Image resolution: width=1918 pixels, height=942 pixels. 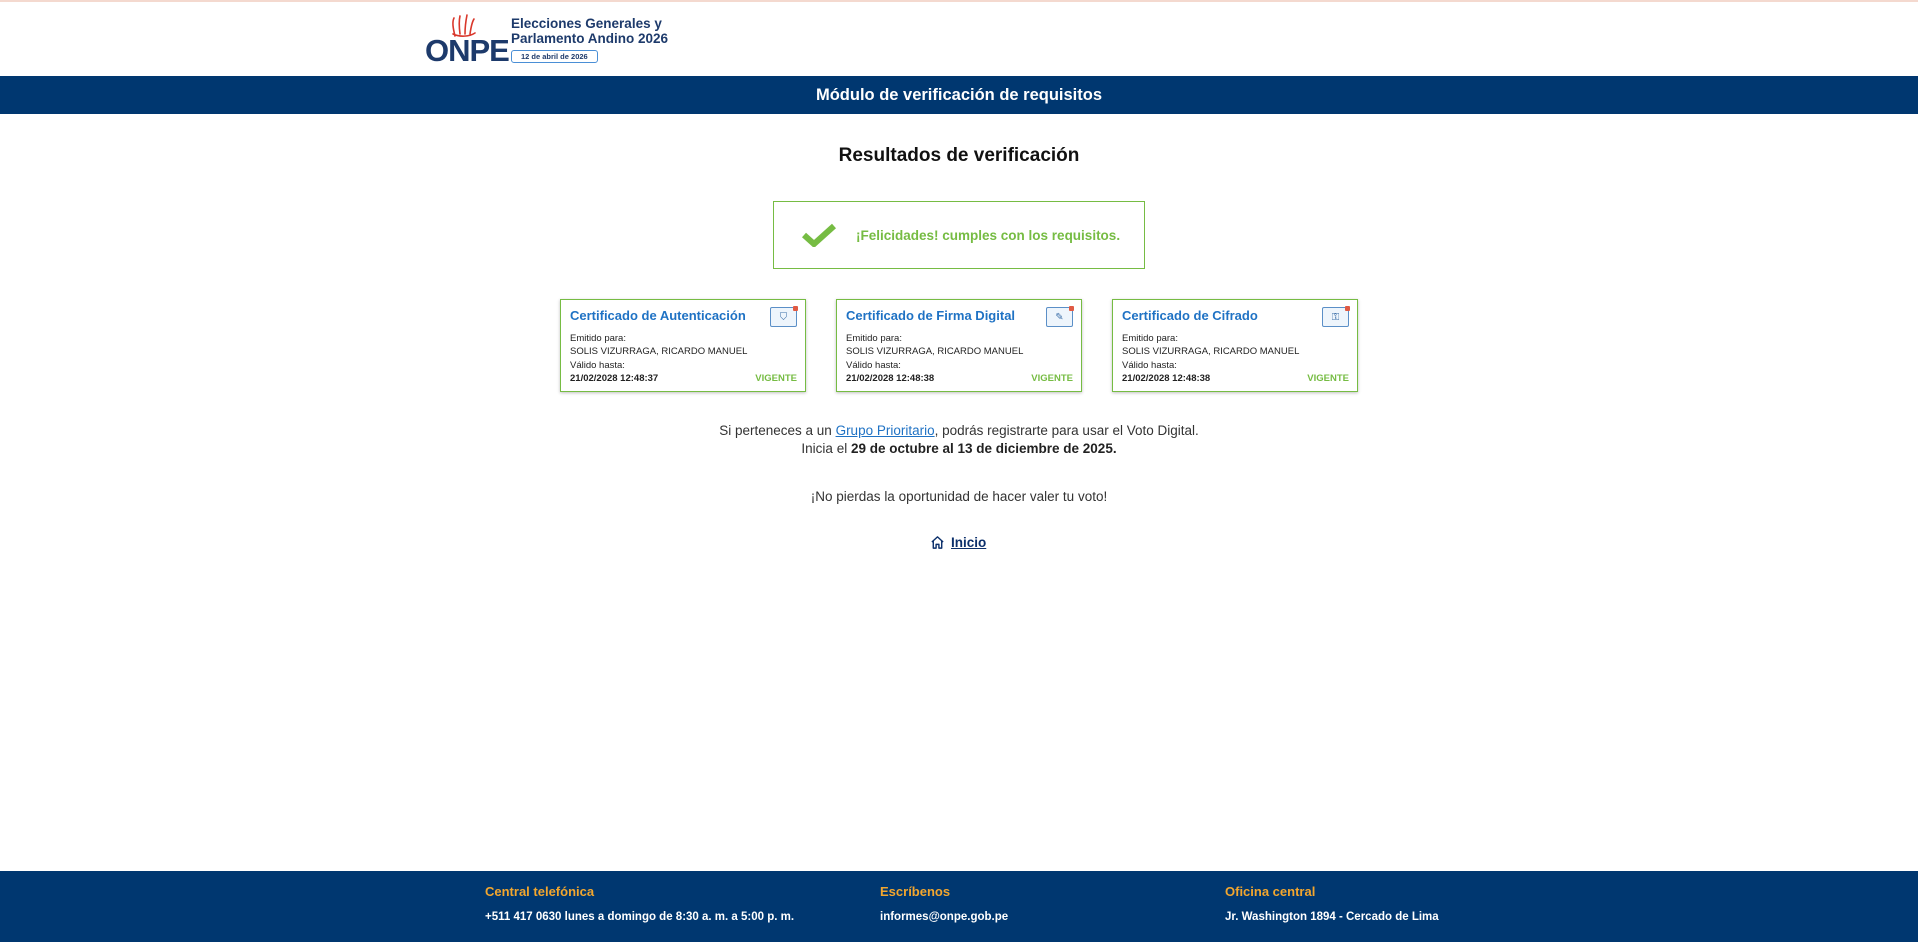 I want to click on shield-icon: ⛉, so click(x=784, y=316).